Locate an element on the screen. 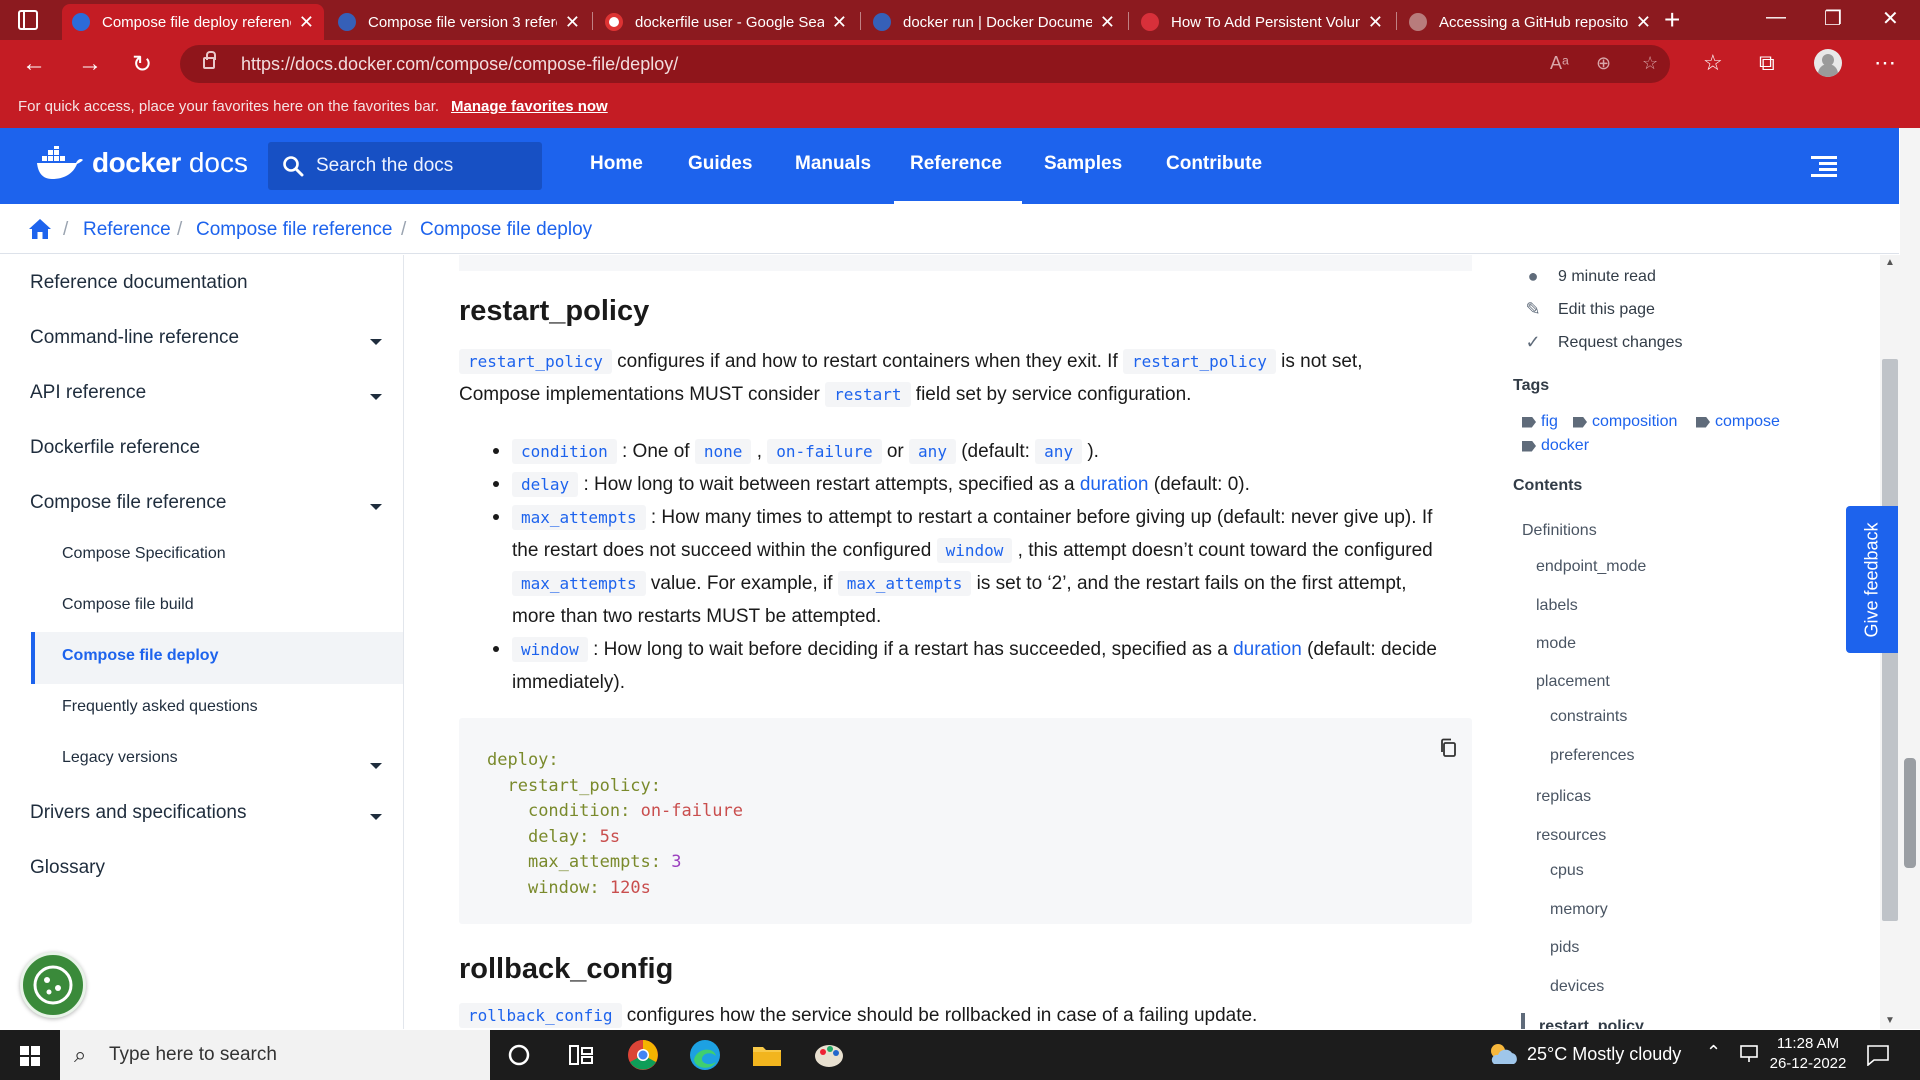 This screenshot has height=1080, width=1920. nav-guides: Guides is located at coordinates (720, 164).